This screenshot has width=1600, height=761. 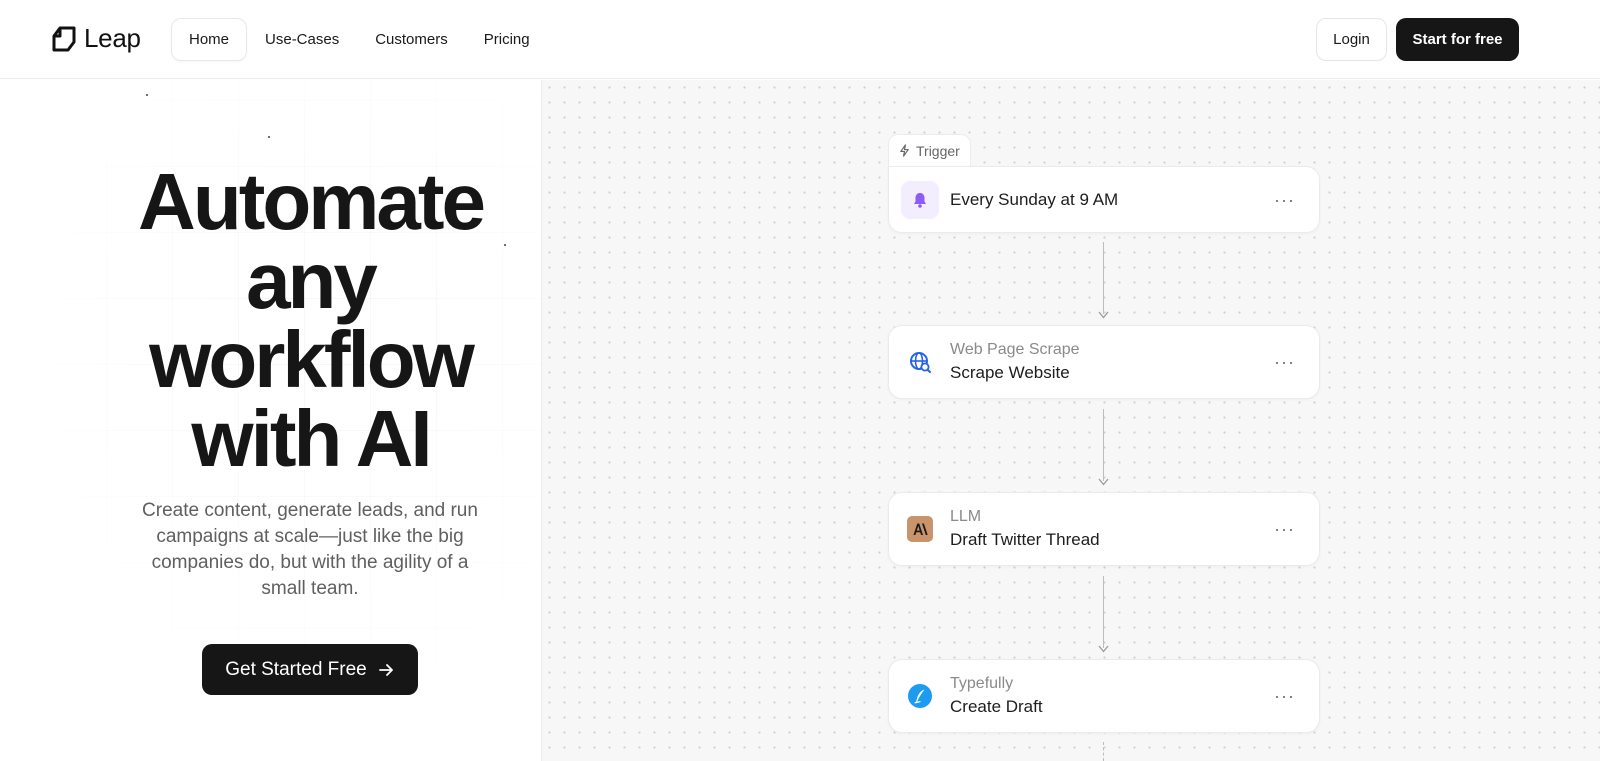 What do you see at coordinates (296, 669) in the screenshot?
I see `cta-label: Get Started Free` at bounding box center [296, 669].